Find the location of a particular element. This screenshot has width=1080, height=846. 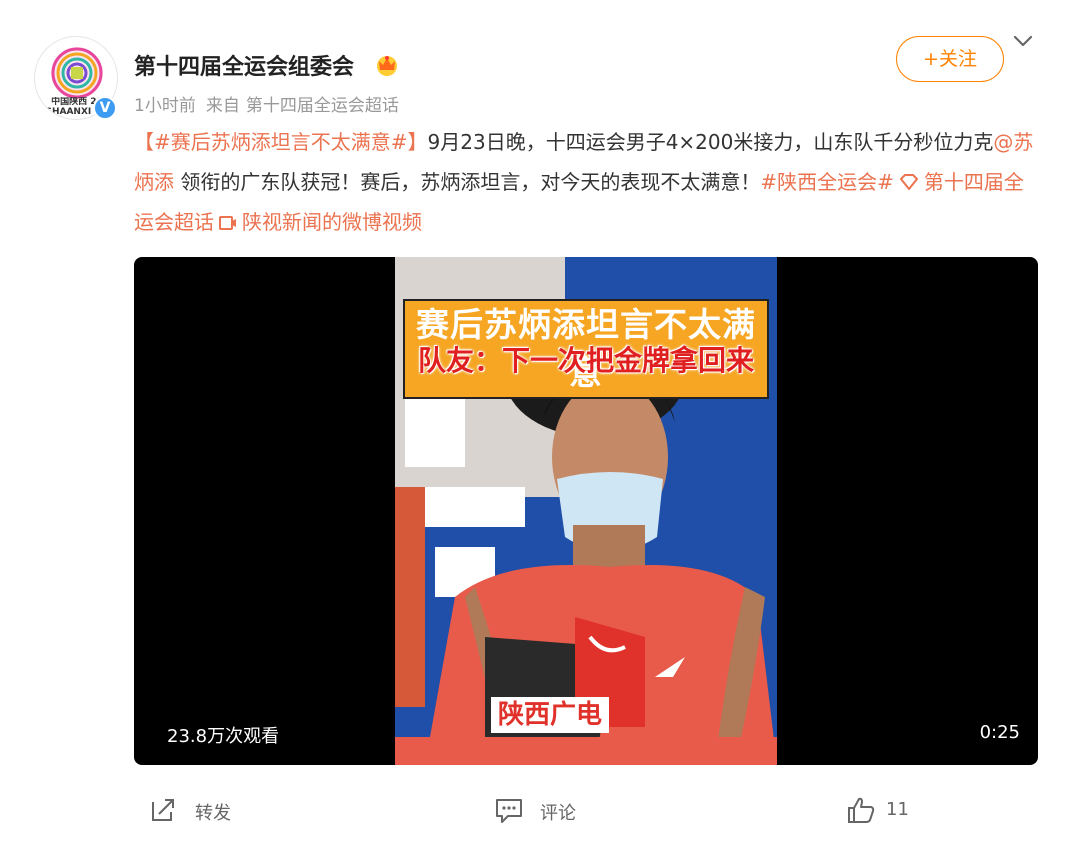

content-text: 9月23日晚，十四运会男子4×200米接力，山东队千分秒位力克 is located at coordinates (710, 142).